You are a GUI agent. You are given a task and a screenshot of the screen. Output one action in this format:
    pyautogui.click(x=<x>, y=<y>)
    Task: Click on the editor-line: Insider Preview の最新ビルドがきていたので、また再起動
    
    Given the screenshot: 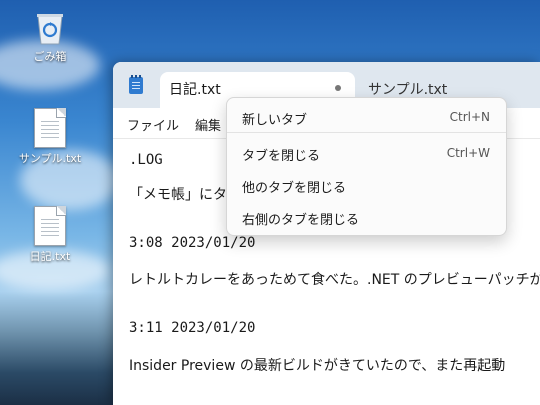 What is the action you would take?
    pyautogui.click(x=317, y=366)
    